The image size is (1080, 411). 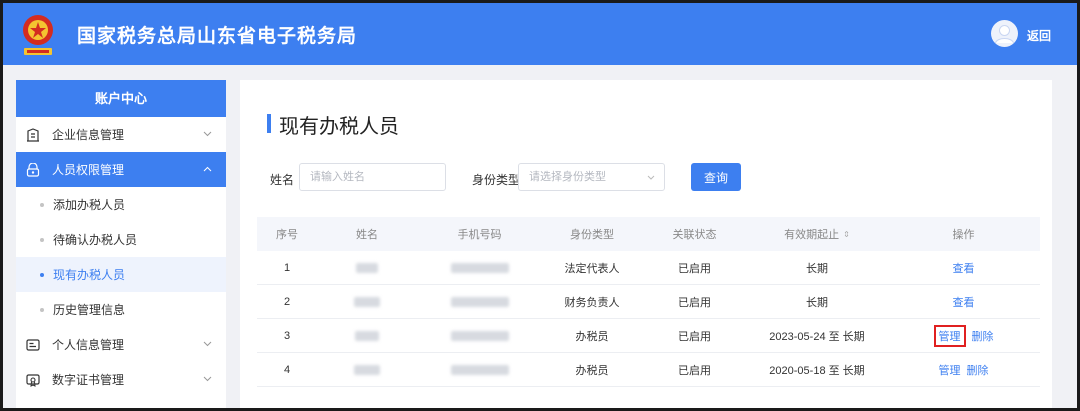 I want to click on table-row: 2 财务负责人 已启用 长期 查看, so click(x=648, y=302).